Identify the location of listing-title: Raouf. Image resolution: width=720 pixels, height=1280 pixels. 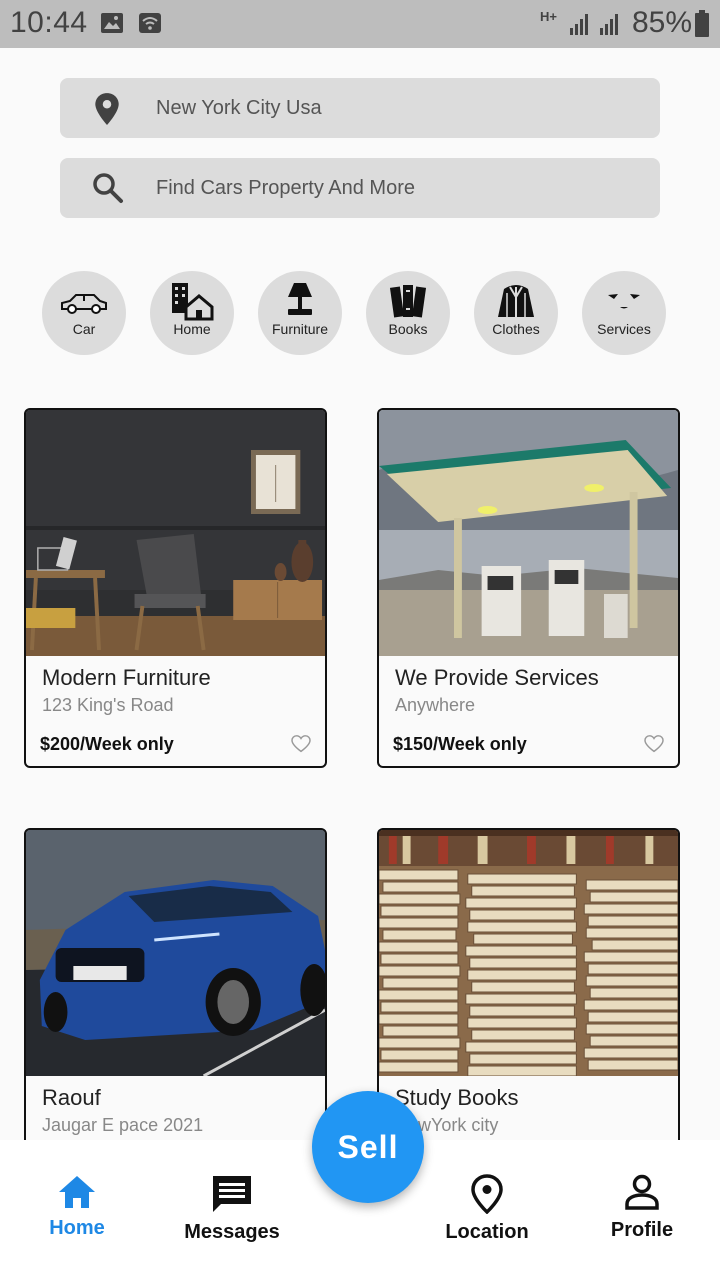
(71, 1097).